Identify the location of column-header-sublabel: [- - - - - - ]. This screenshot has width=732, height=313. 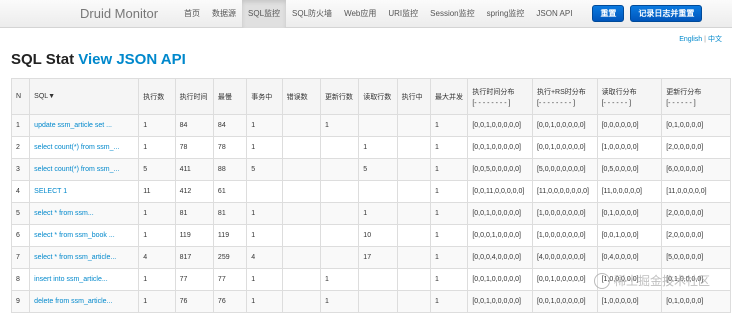
(696, 103).